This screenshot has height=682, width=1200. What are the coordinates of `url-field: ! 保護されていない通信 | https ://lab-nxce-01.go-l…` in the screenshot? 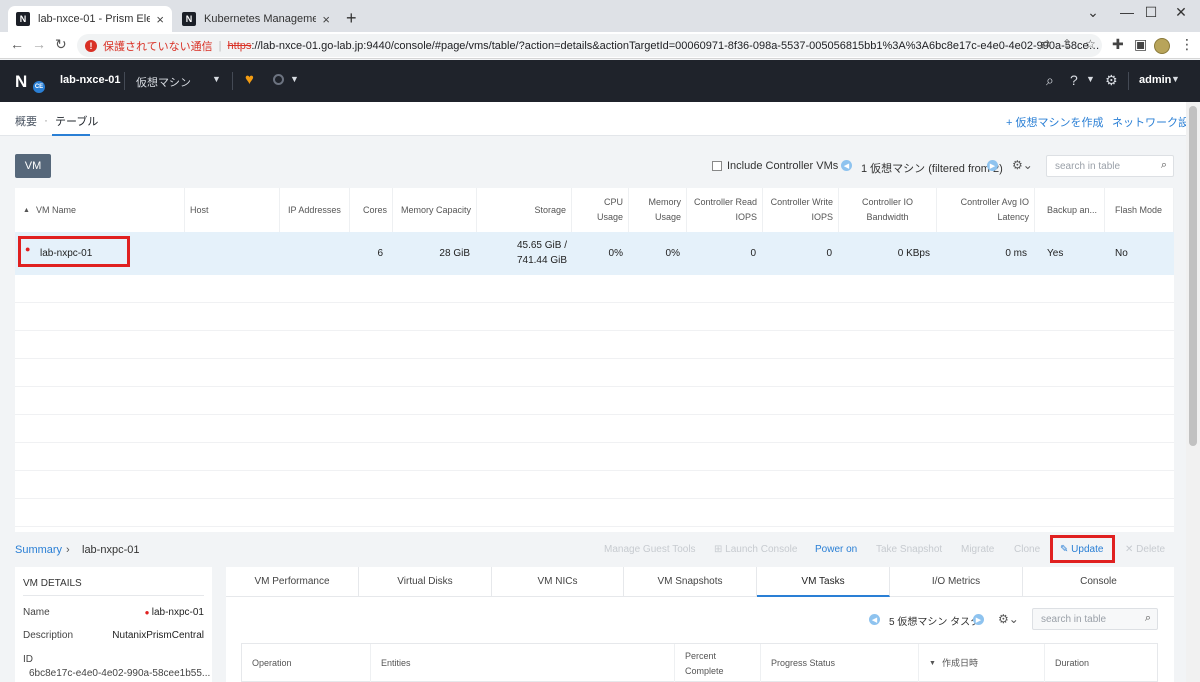 It's located at (589, 45).